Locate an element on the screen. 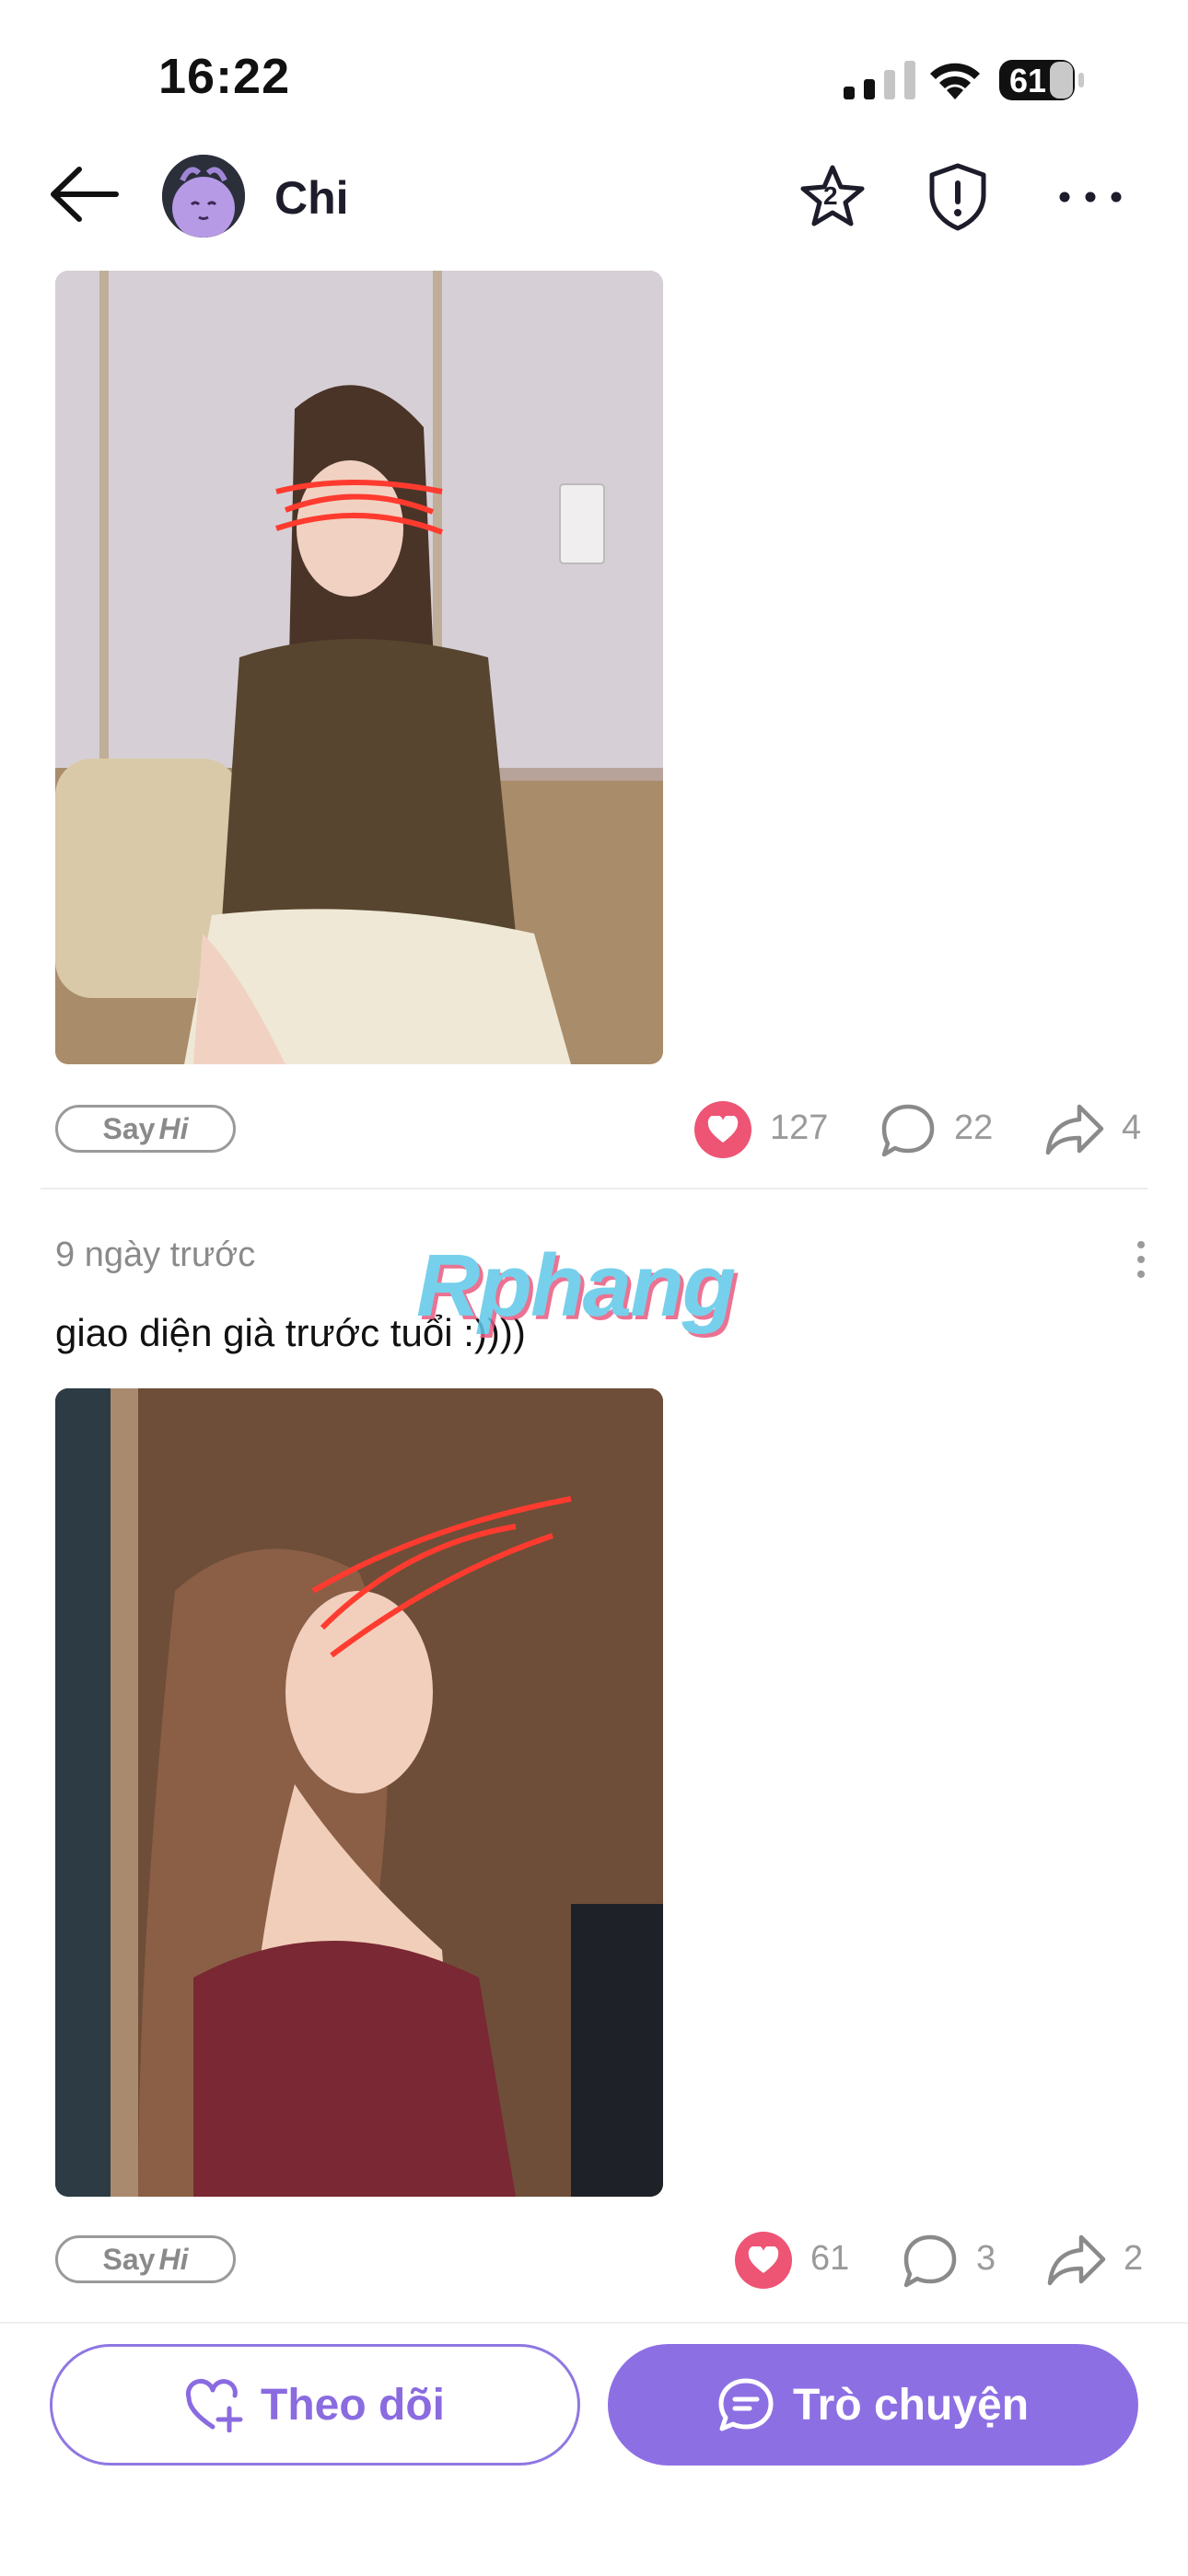  like-count: 127 is located at coordinates (799, 1127).